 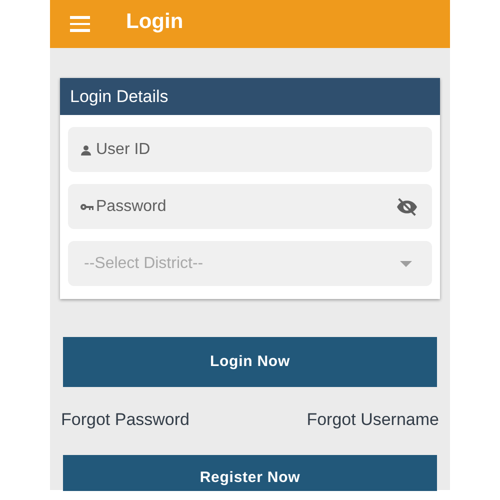 I want to click on card-title: Login Details, so click(x=119, y=97).